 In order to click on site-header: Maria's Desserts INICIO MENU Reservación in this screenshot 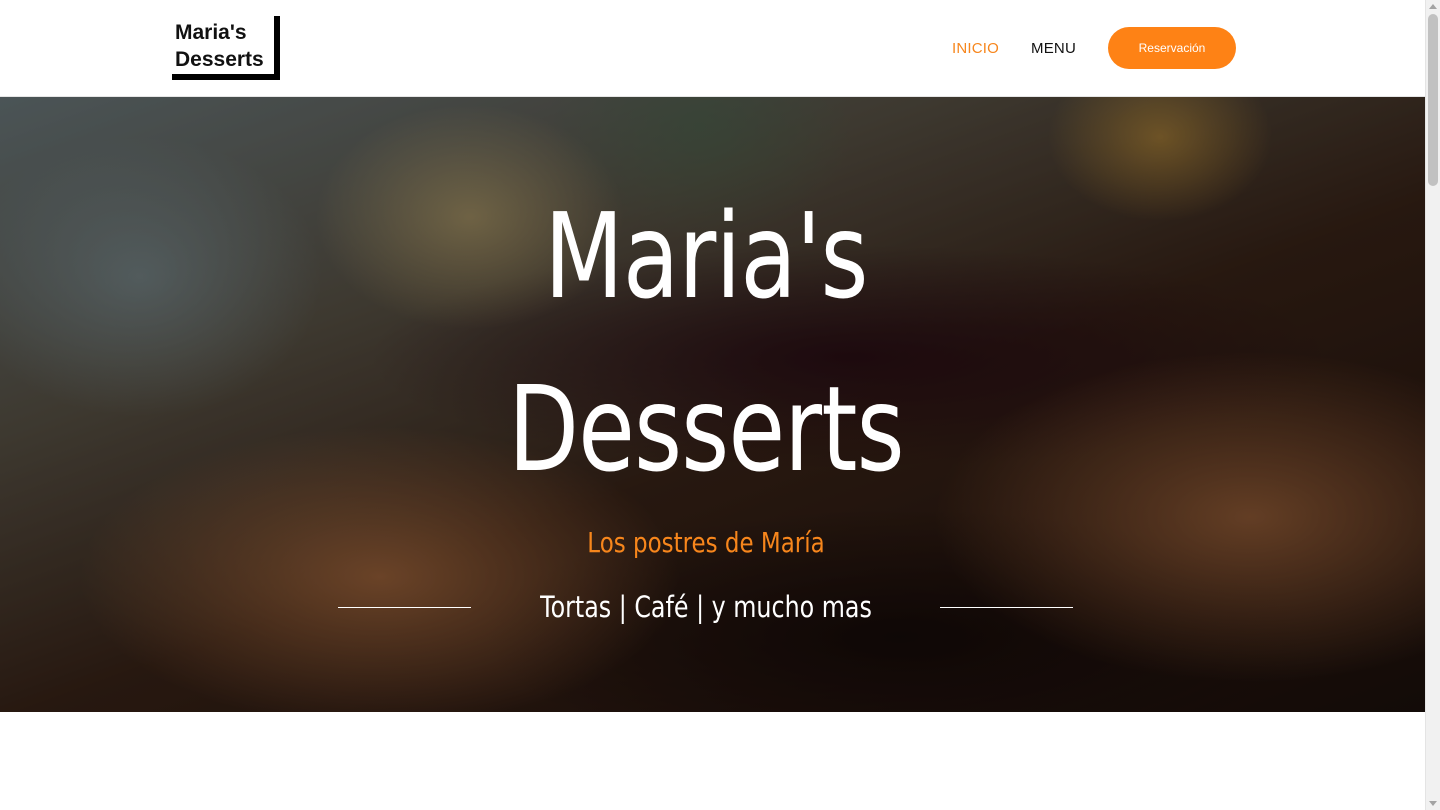, I will do `click(712, 48)`.